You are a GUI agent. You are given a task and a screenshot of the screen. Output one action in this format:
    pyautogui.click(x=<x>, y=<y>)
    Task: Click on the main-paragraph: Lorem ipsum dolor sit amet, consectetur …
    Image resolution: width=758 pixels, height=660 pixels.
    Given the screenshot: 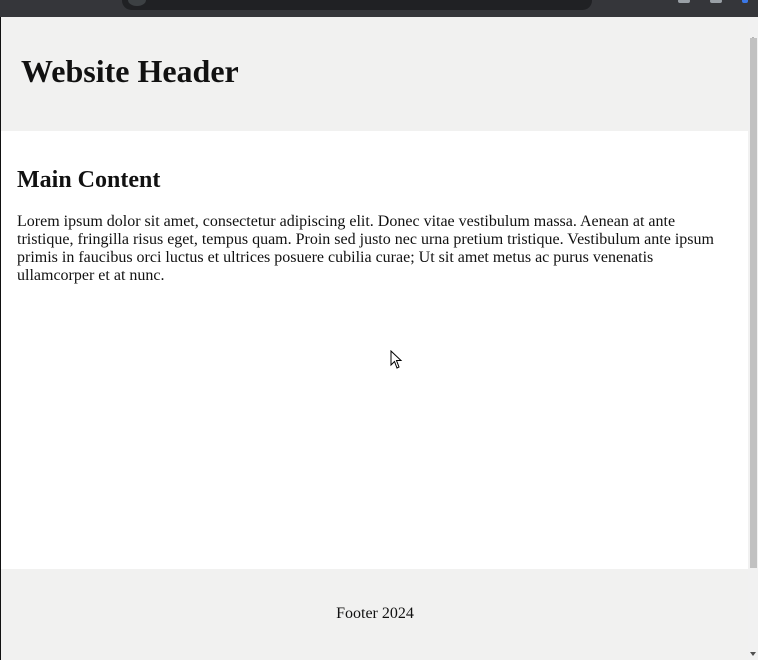 What is the action you would take?
    pyautogui.click(x=365, y=248)
    